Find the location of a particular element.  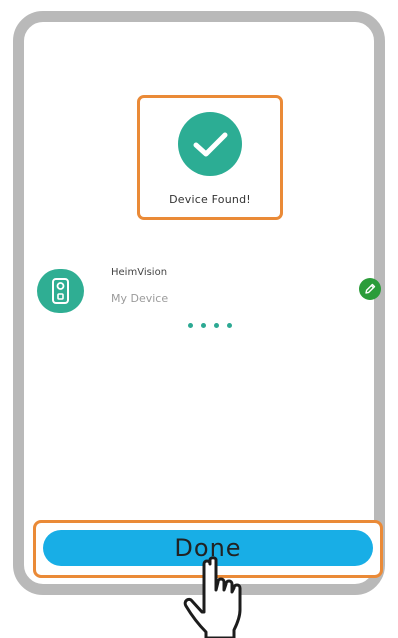

device-brand: HeimVision is located at coordinates (139, 272).